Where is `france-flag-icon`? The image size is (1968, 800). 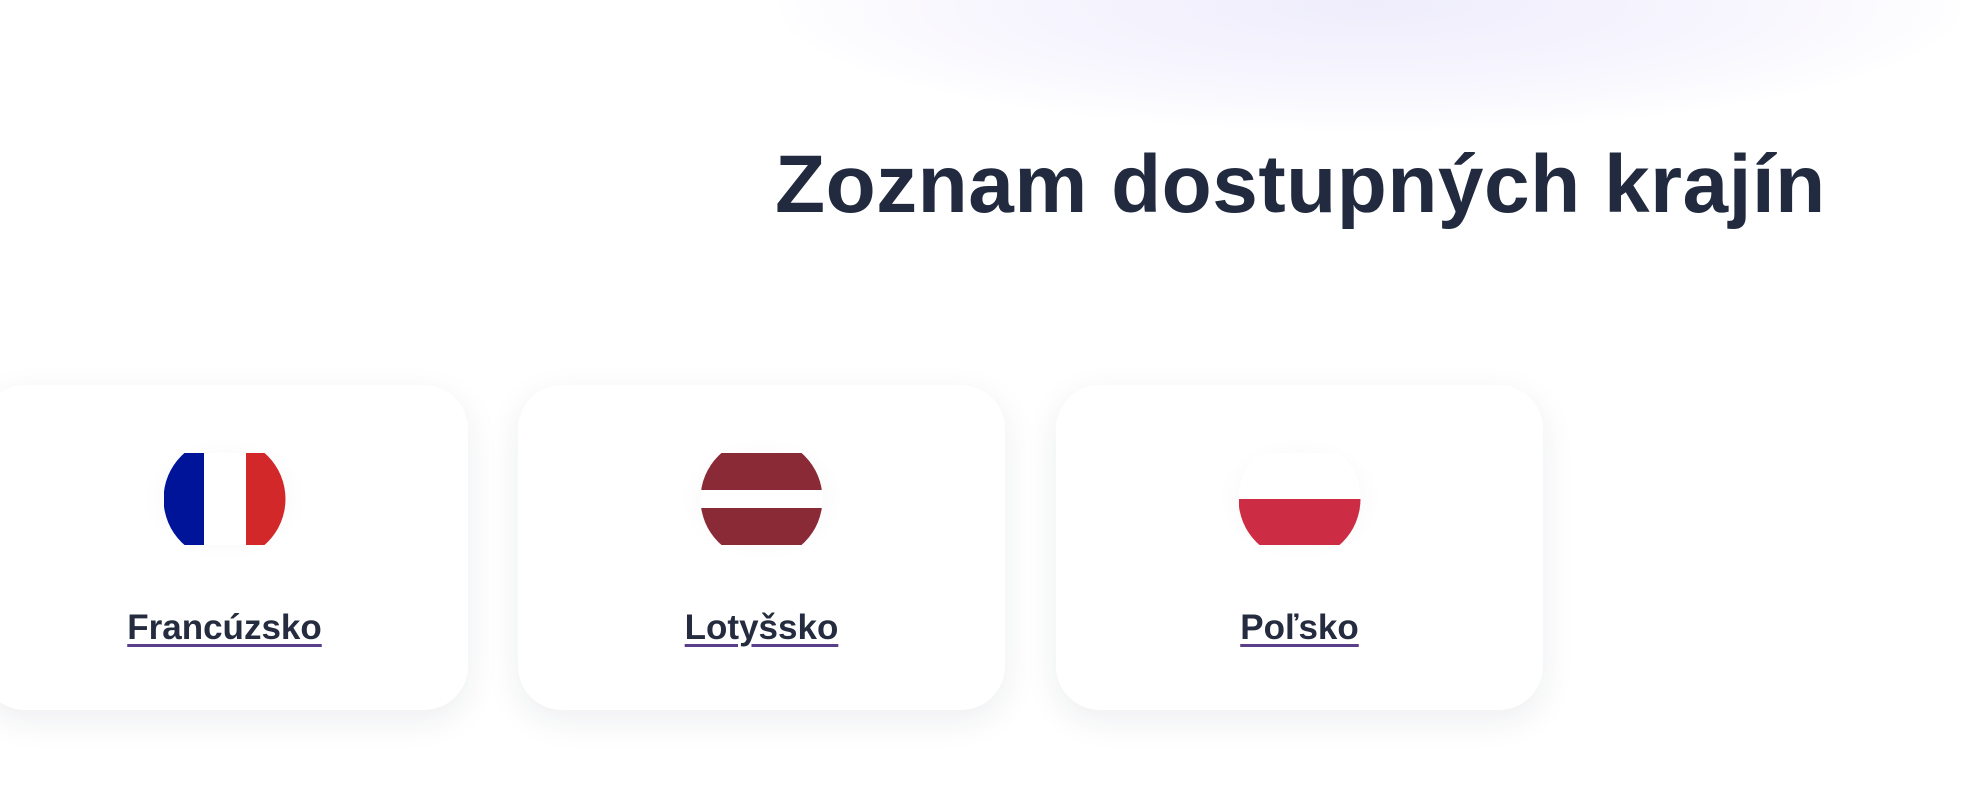
france-flag-icon is located at coordinates (224, 499).